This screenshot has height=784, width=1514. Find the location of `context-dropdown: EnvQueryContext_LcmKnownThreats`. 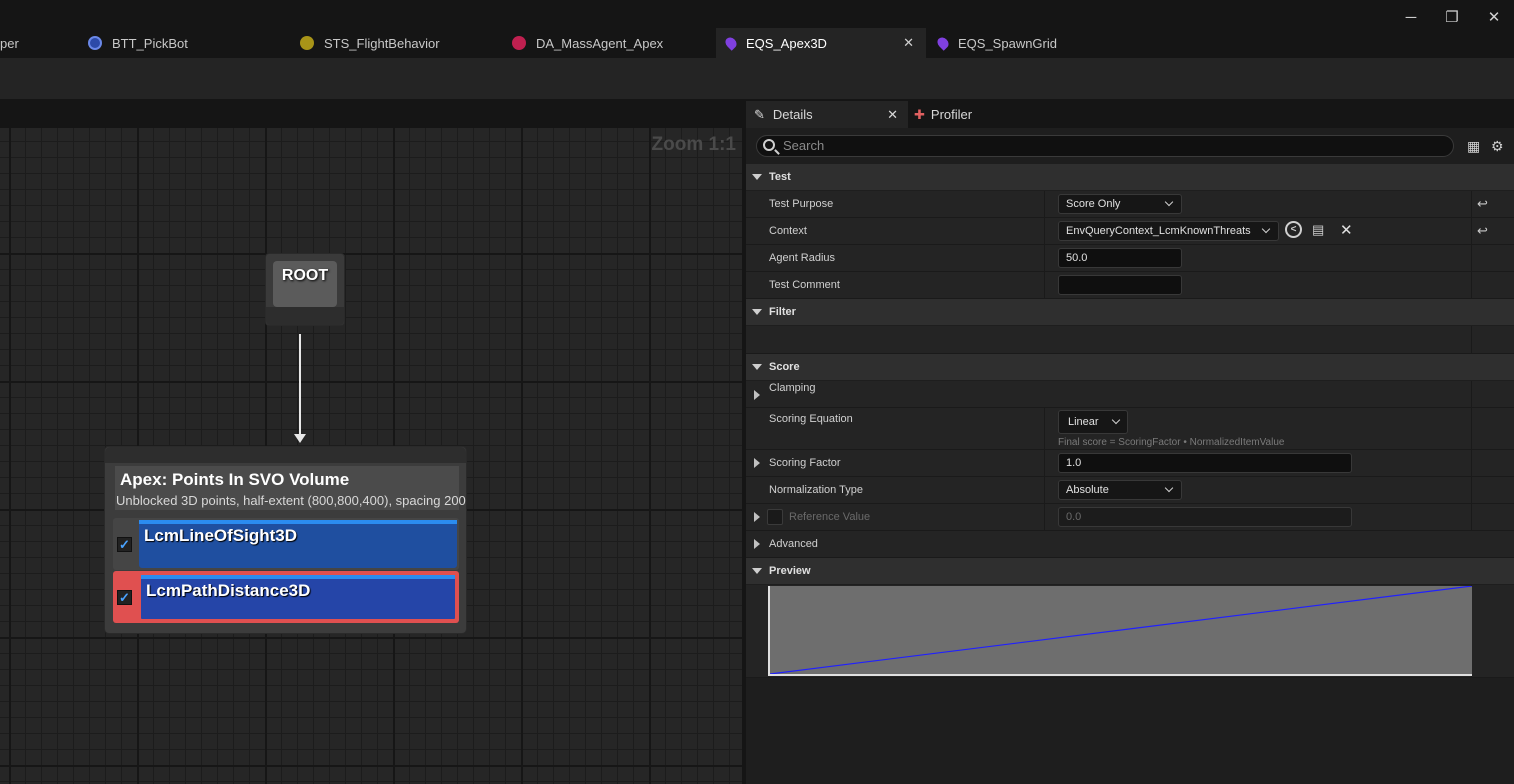

context-dropdown: EnvQueryContext_LcmKnownThreats is located at coordinates (1168, 231).